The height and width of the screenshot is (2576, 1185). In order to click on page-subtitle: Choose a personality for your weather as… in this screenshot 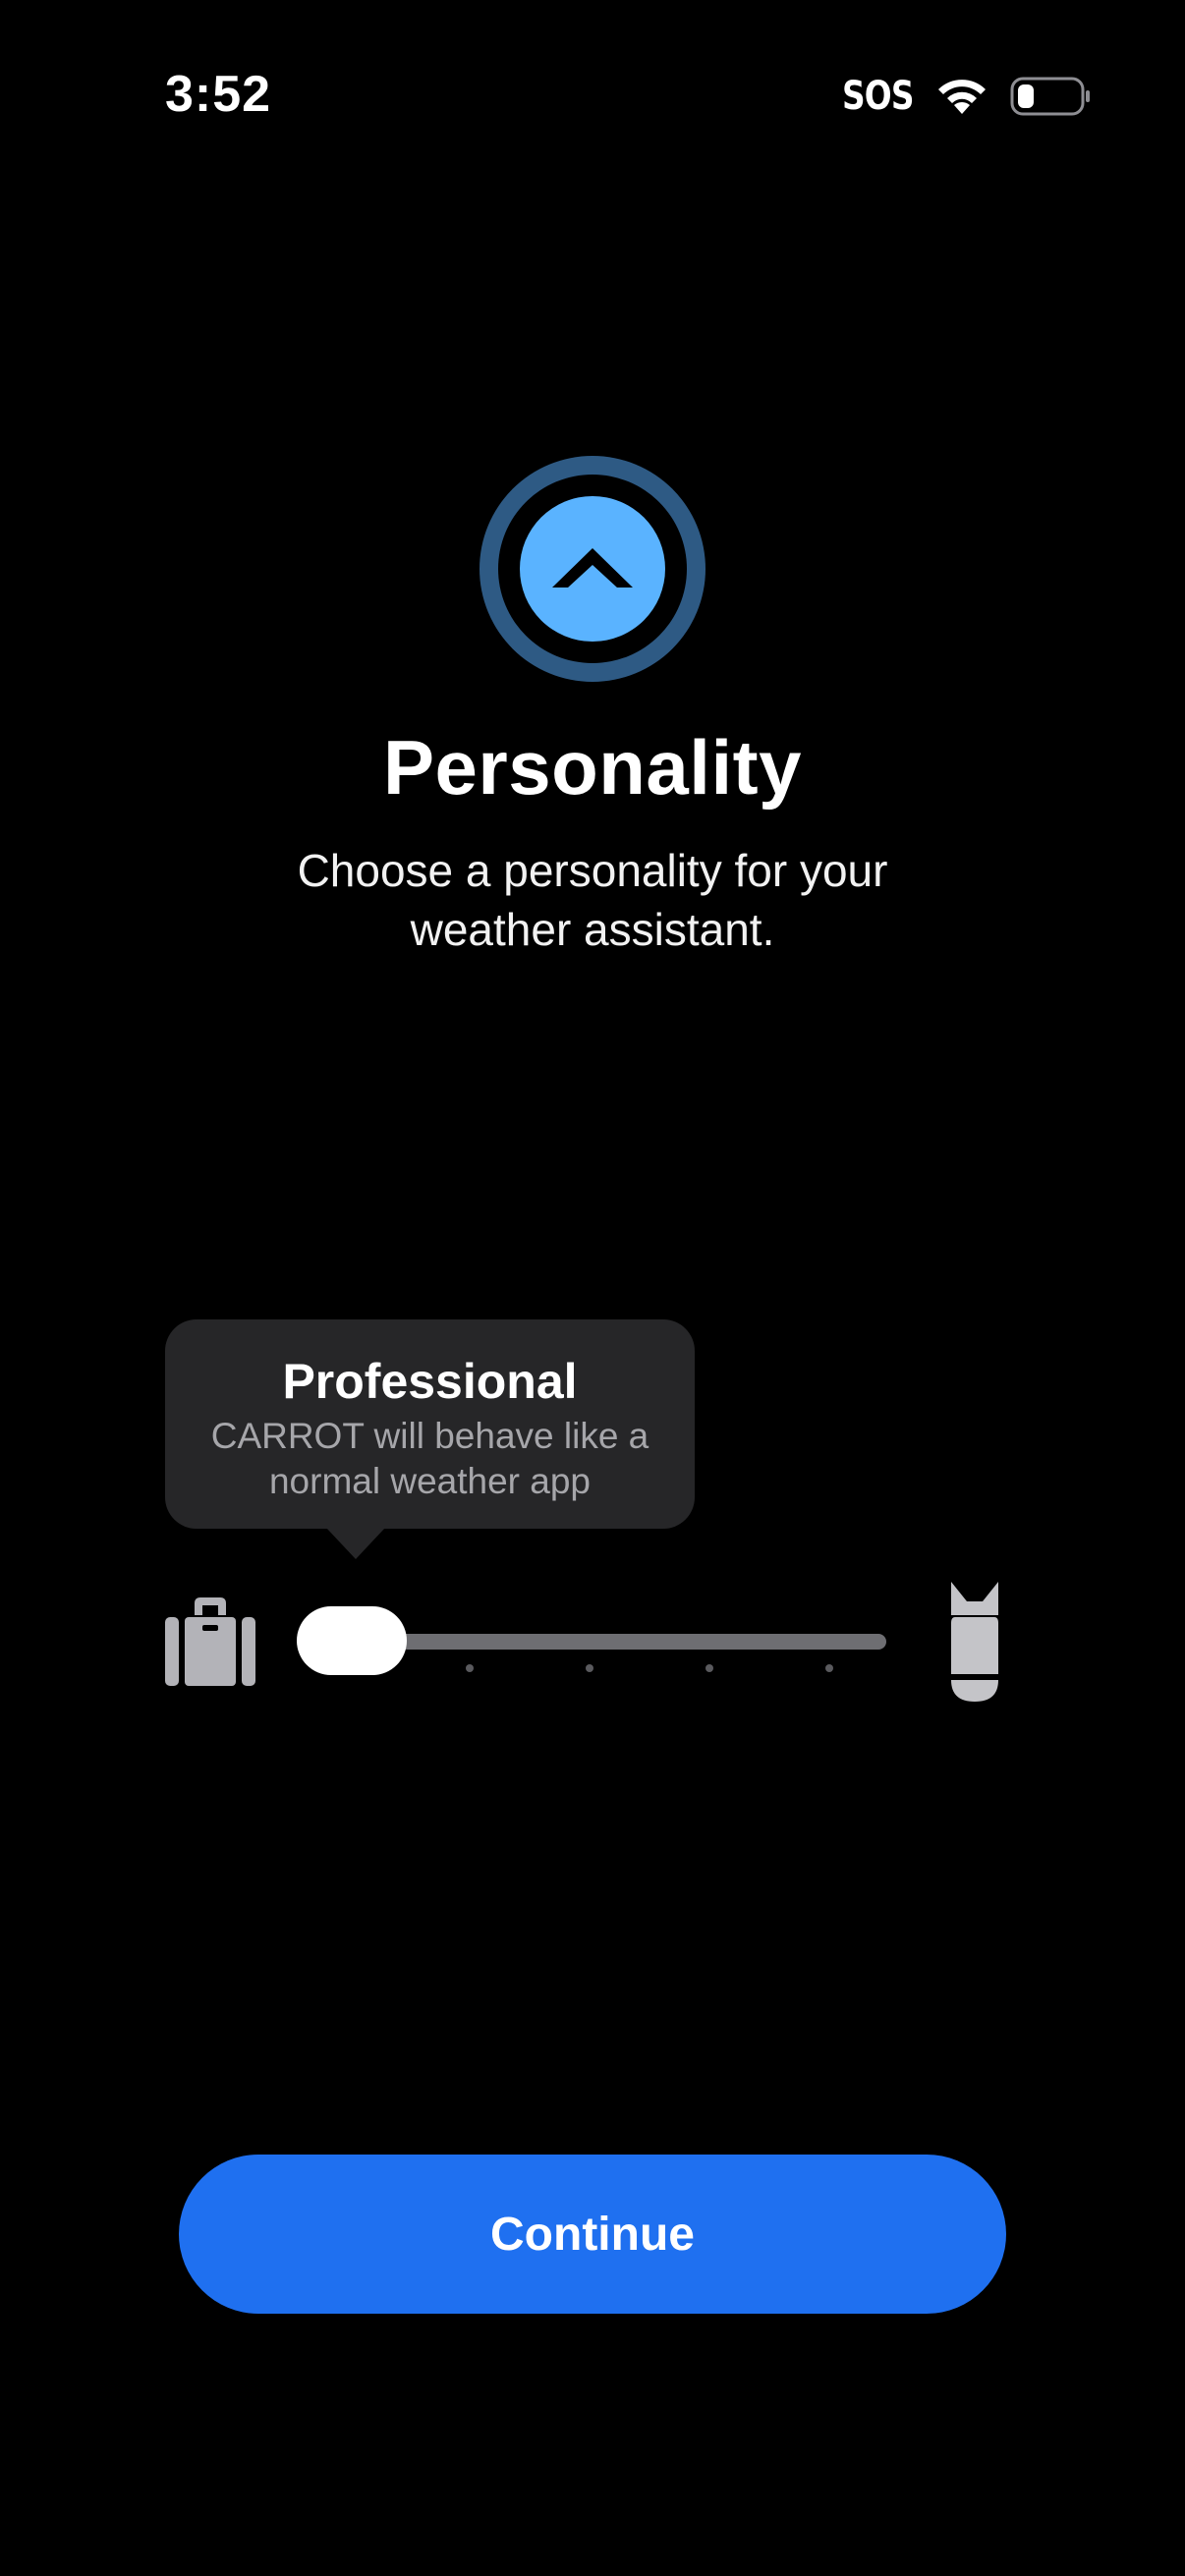, I will do `click(592, 900)`.